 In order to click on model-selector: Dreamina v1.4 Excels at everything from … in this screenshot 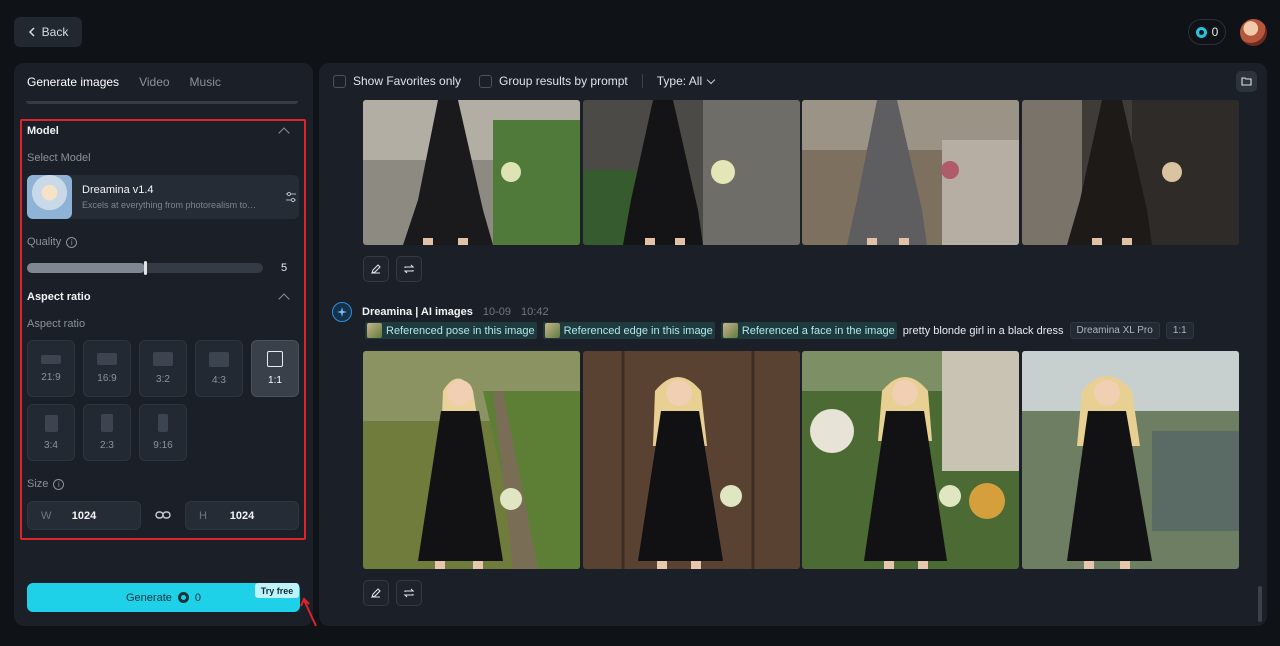, I will do `click(163, 197)`.